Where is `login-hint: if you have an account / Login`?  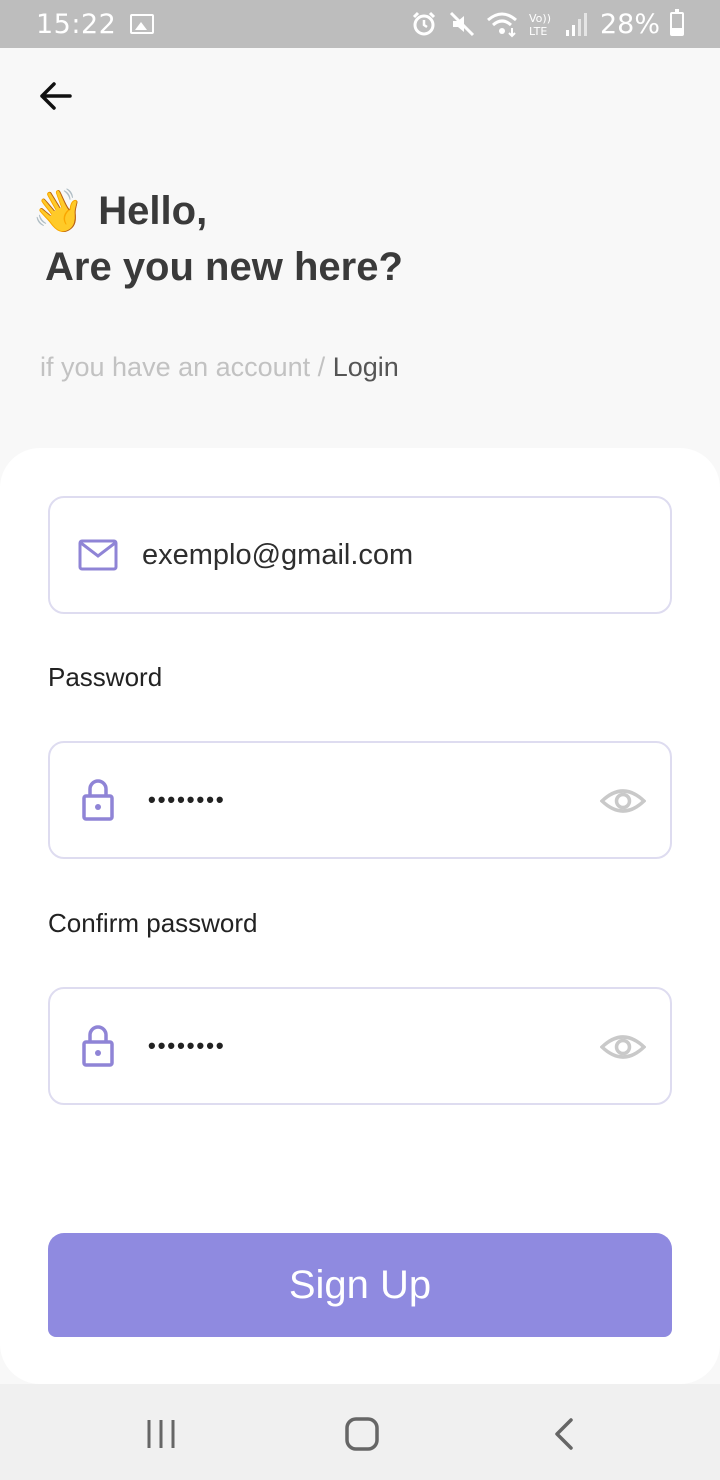 login-hint: if you have an account / Login is located at coordinates (219, 367).